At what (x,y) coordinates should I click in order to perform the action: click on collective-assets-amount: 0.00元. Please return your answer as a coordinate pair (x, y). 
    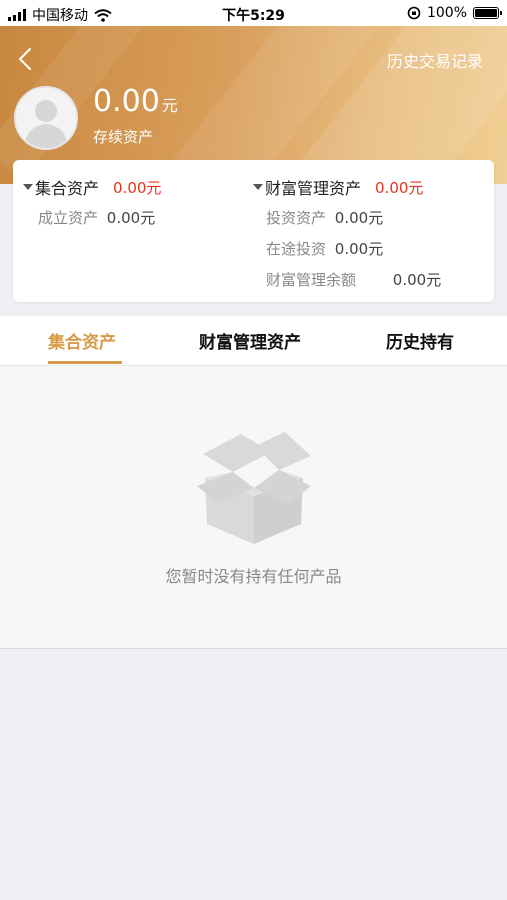
    Looking at the image, I should click on (137, 187).